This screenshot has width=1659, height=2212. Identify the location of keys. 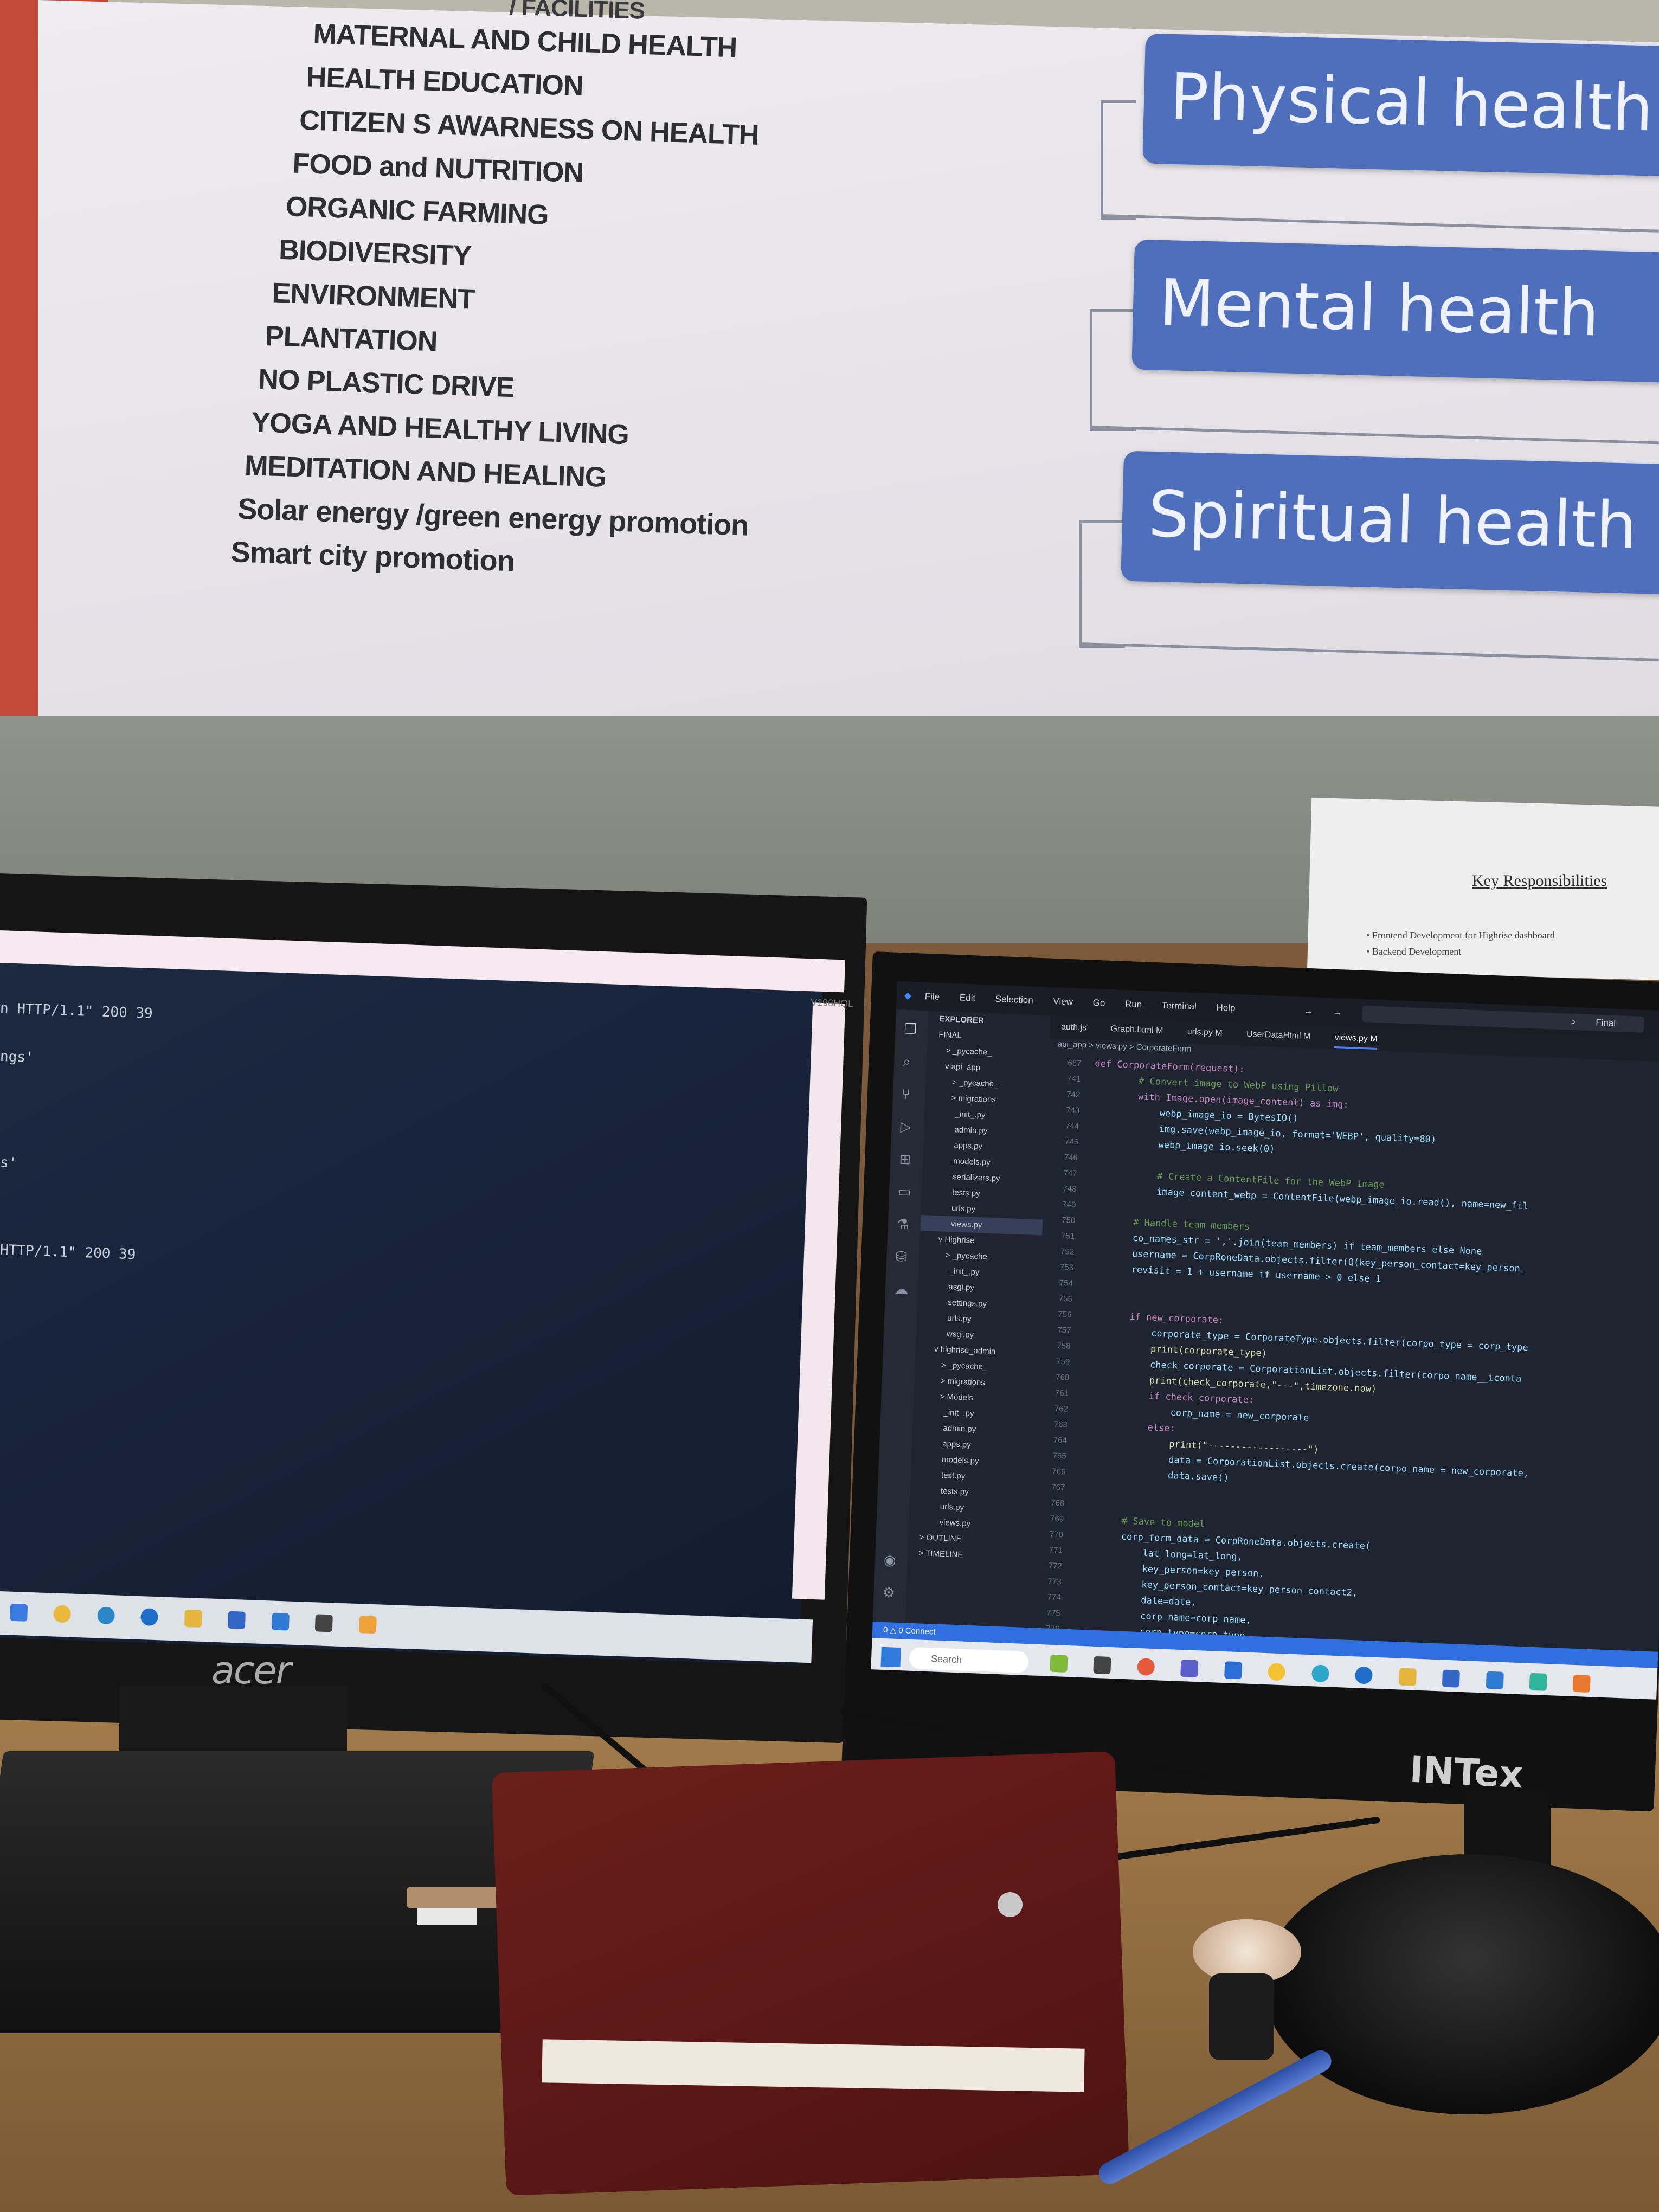
(1241, 2016).